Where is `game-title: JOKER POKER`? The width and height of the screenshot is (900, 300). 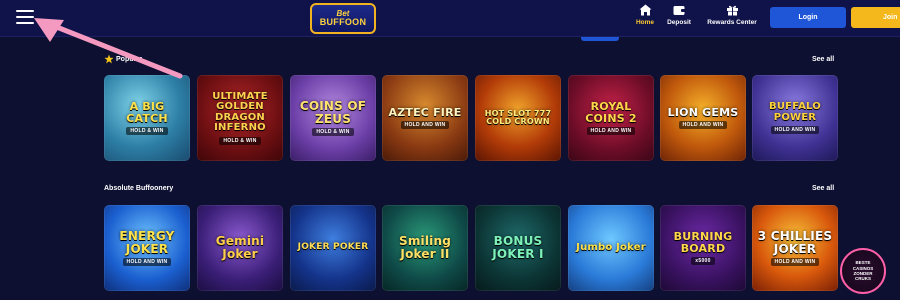 game-title: JOKER POKER is located at coordinates (333, 247).